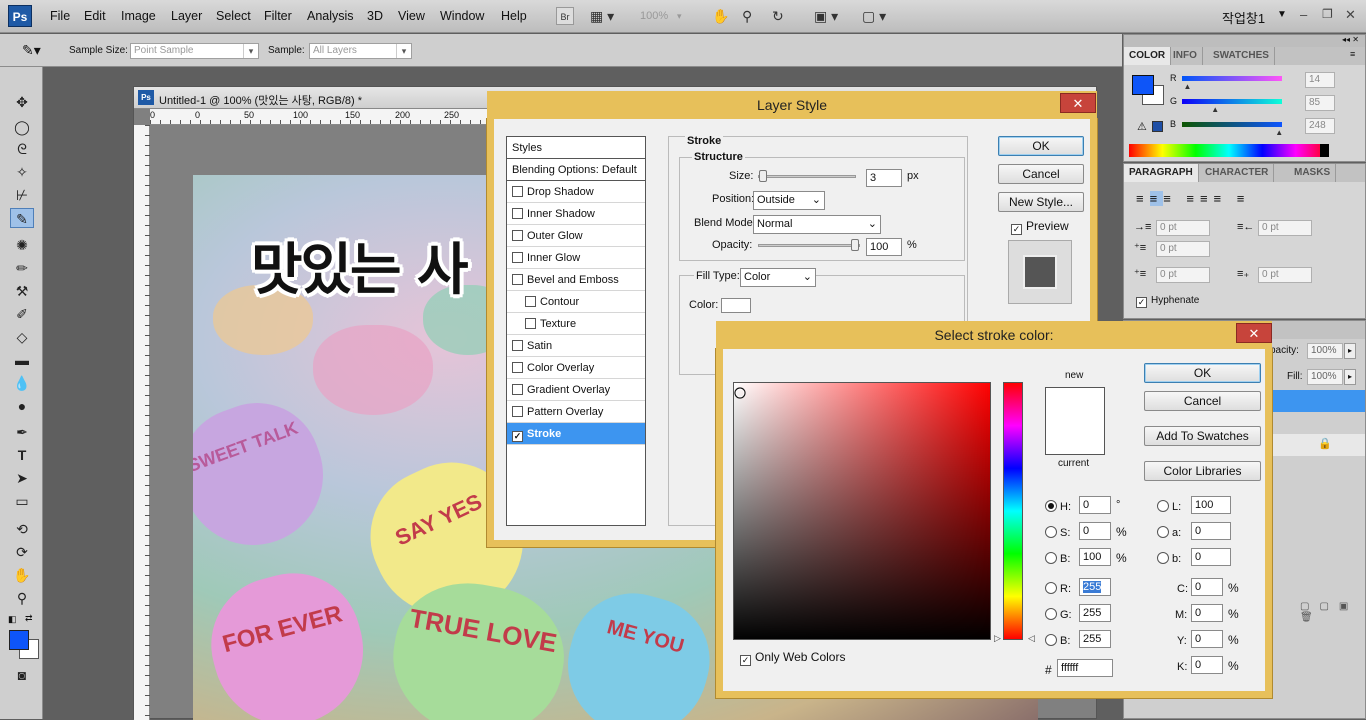 The image size is (1366, 720). I want to click on gradient-tool-icon: ▬, so click(22, 360).